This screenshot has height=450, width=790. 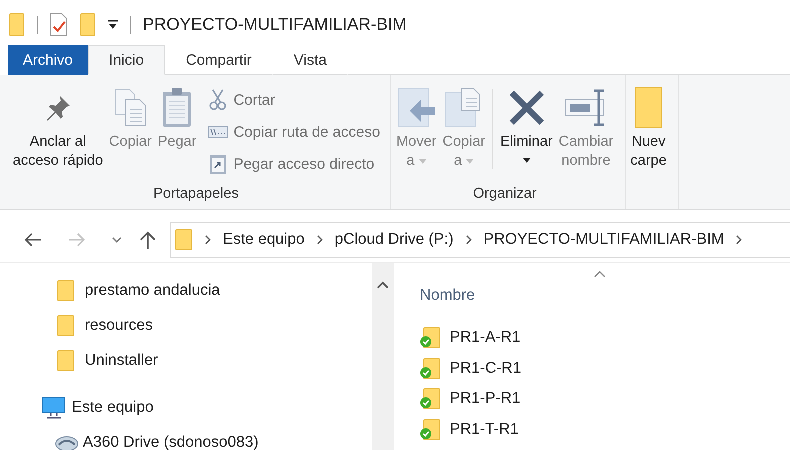 I want to click on back-button, so click(x=33, y=240).